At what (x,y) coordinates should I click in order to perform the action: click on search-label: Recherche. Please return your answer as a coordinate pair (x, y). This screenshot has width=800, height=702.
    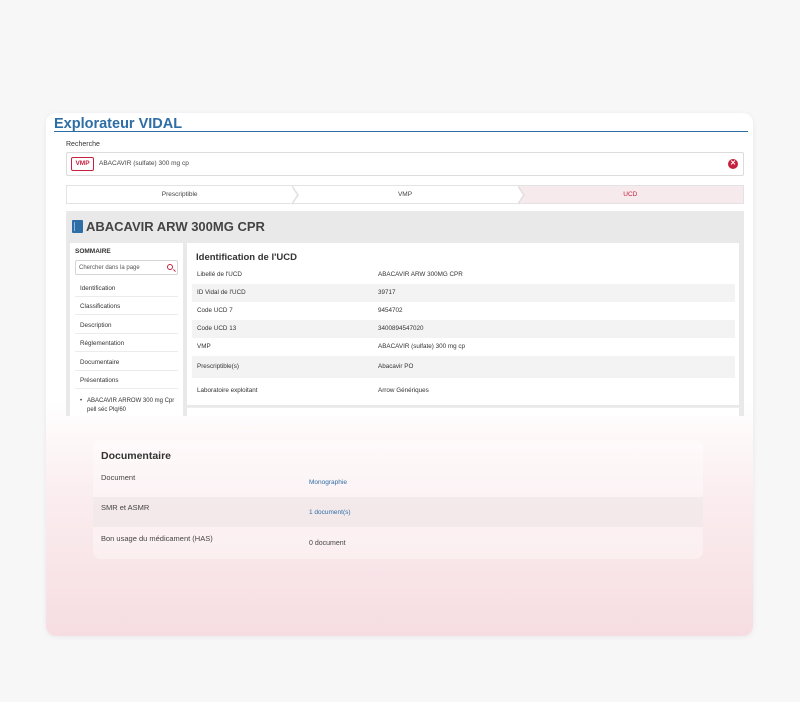
    Looking at the image, I should click on (83, 144).